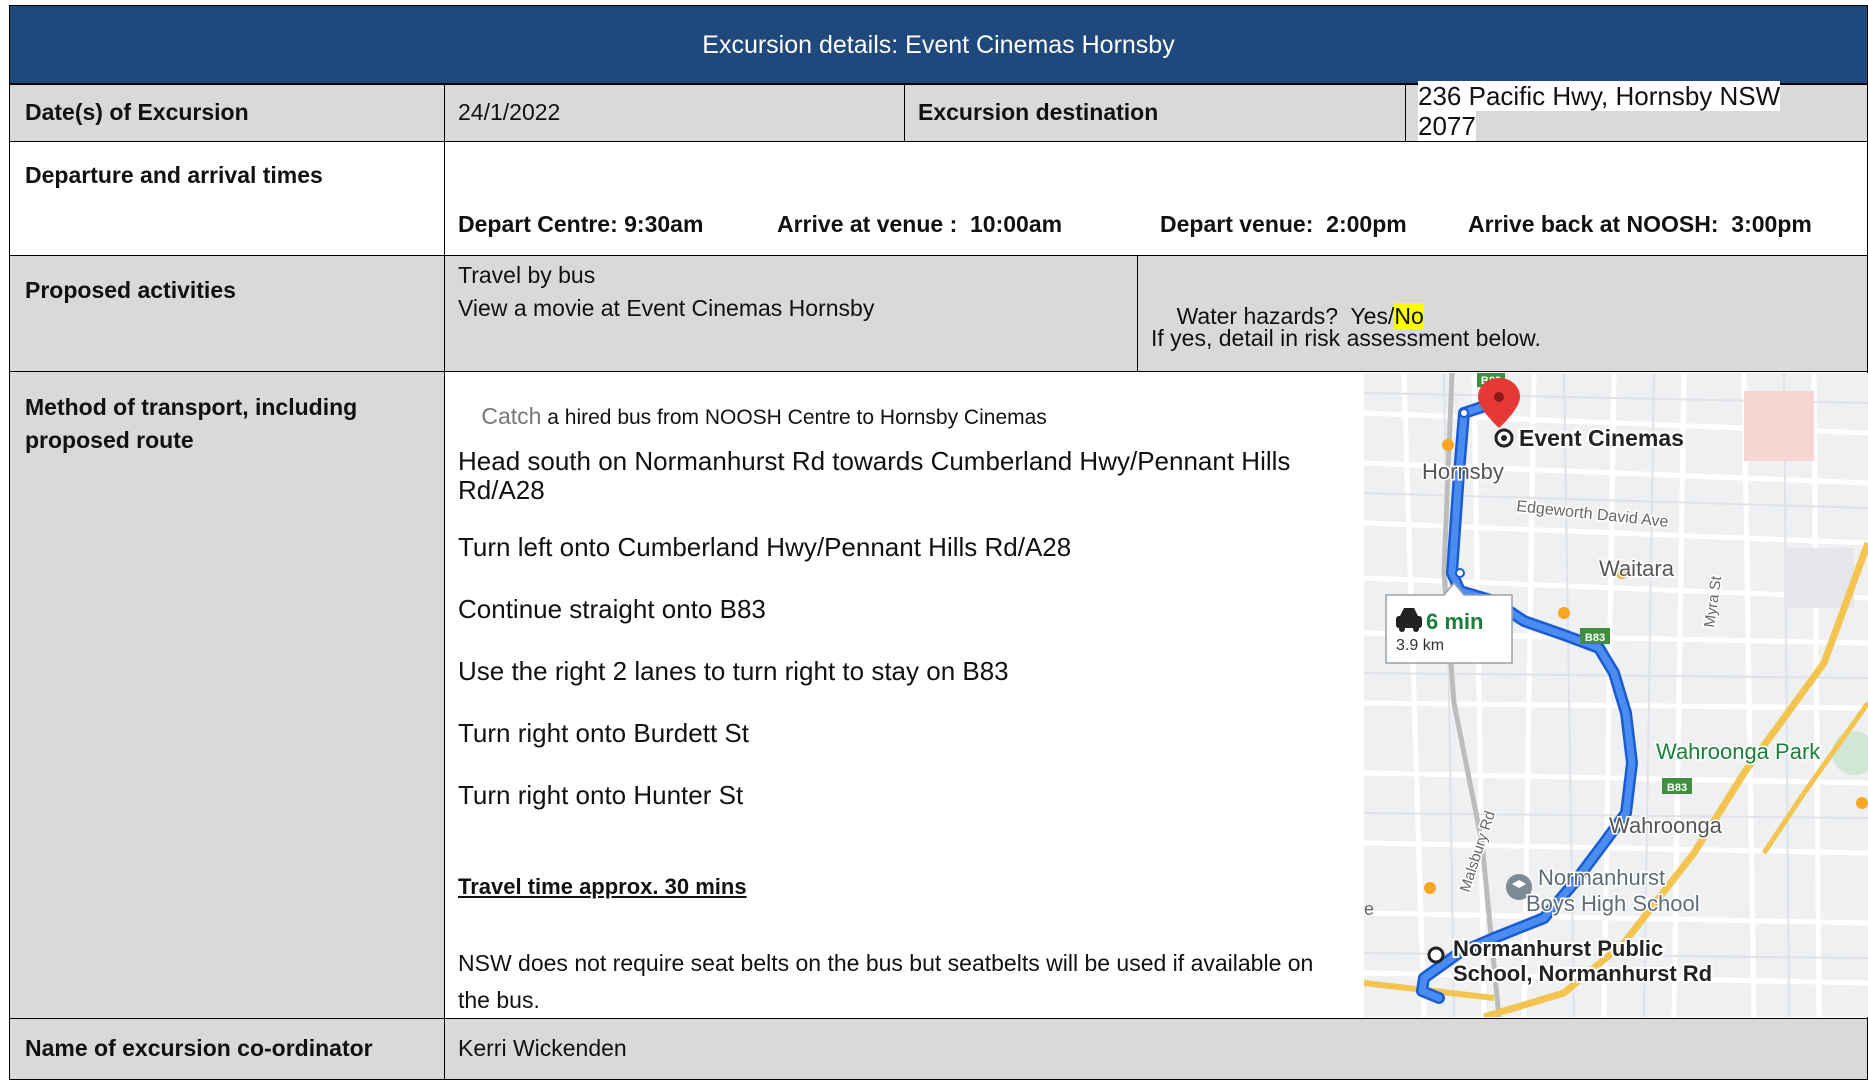  I want to click on route-step: Turn right onto Hunter St, so click(601, 795).